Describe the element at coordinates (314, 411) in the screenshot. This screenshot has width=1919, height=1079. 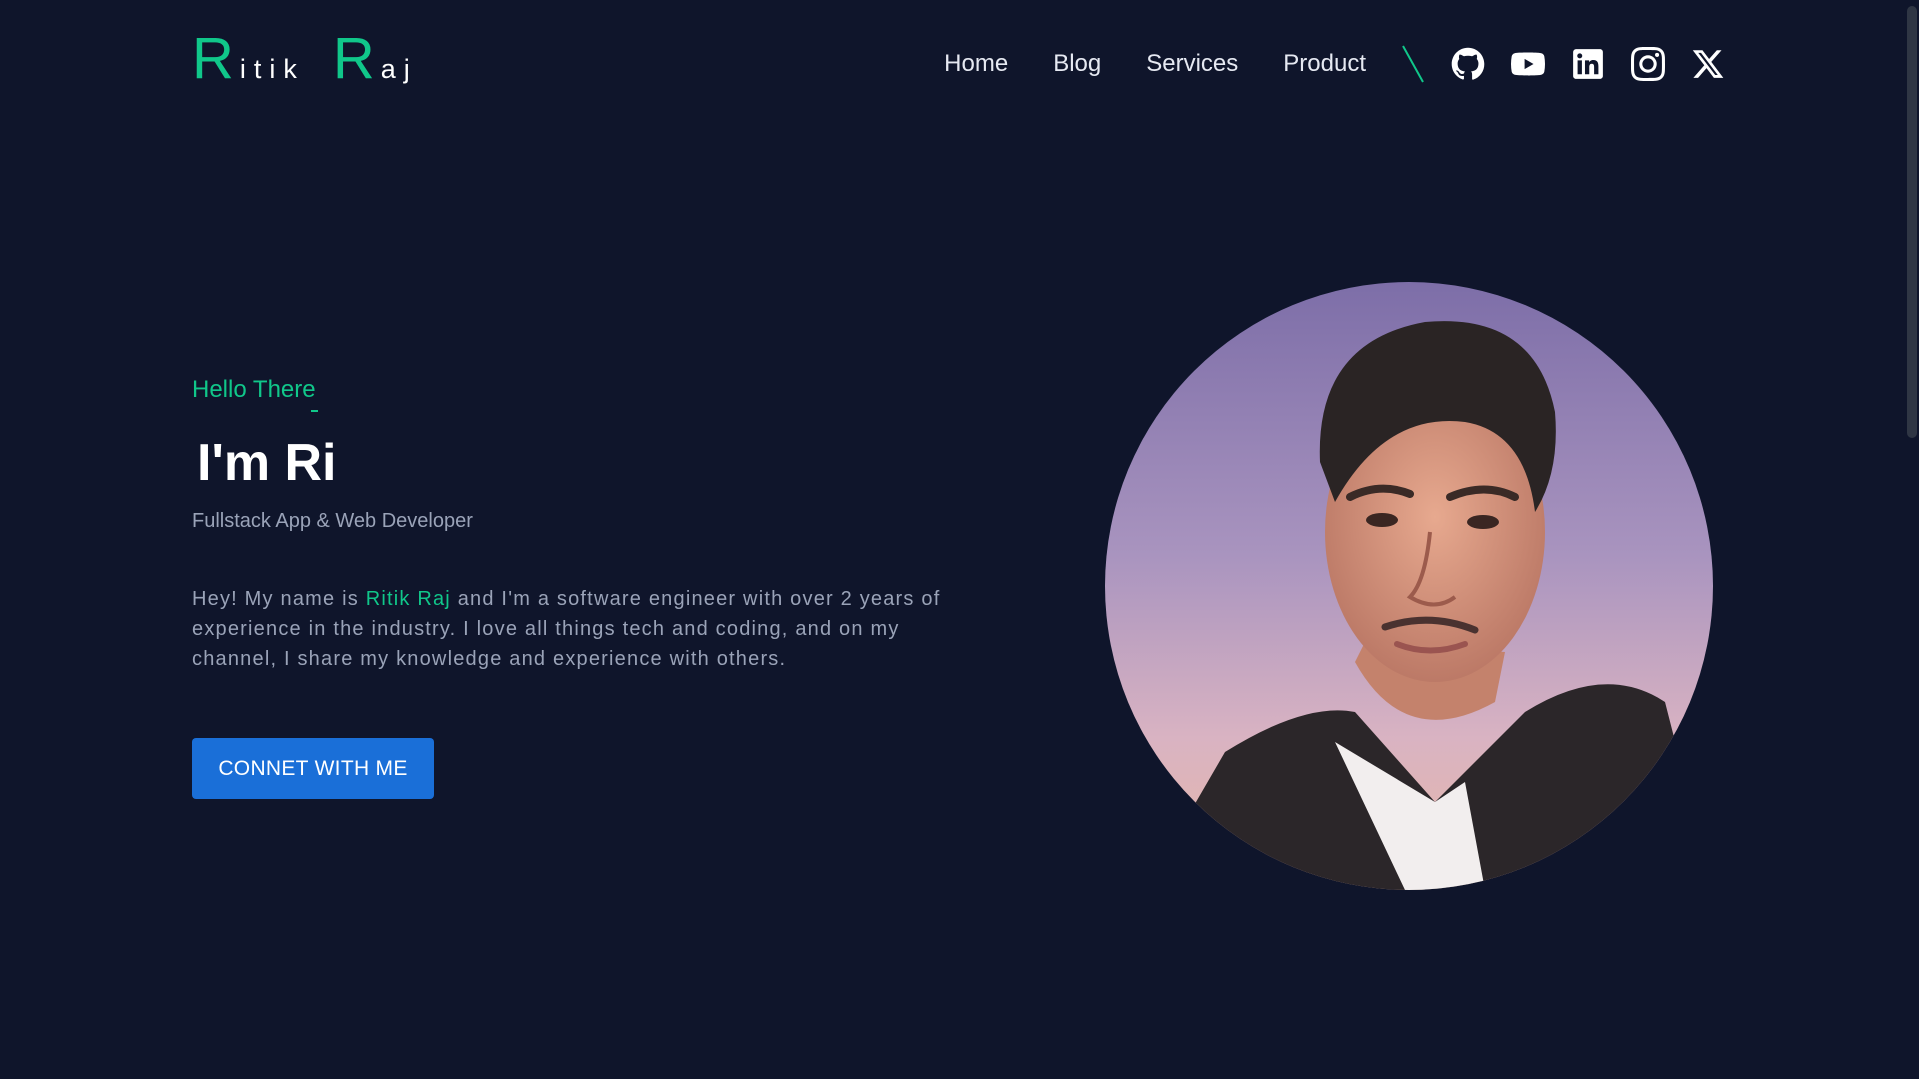
I see `typing-cursor` at that location.